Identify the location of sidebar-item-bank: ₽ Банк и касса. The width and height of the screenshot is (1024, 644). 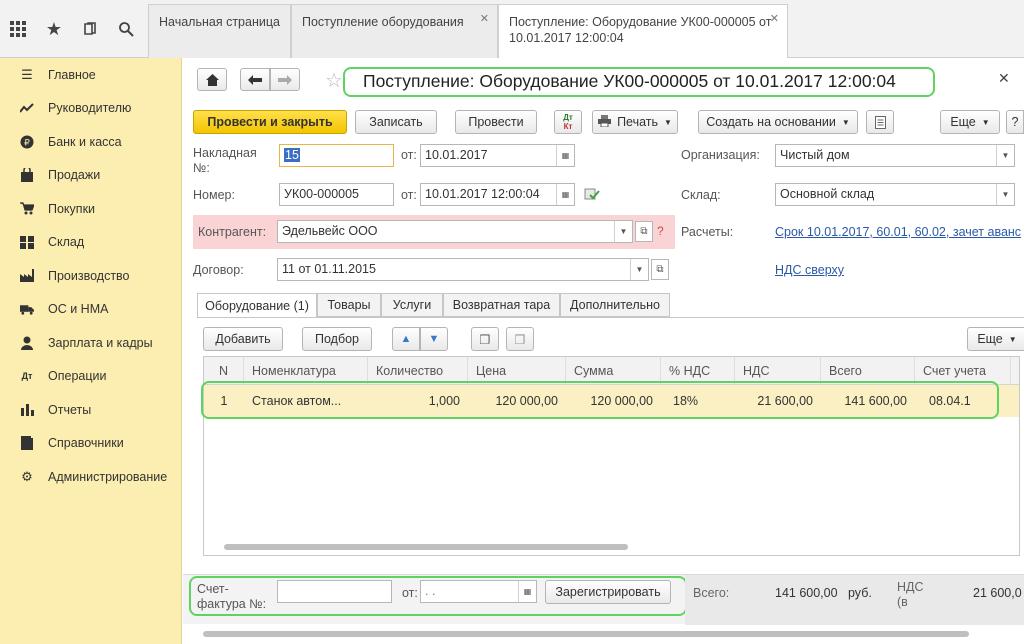
(90, 142).